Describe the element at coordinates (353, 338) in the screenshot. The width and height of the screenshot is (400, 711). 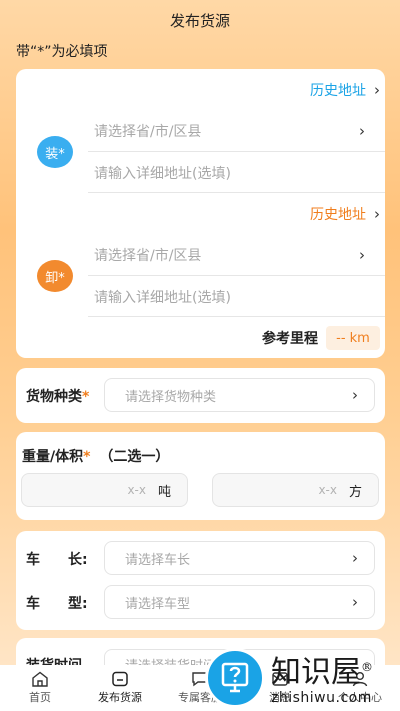
I see `mileage-value: -- km` at that location.